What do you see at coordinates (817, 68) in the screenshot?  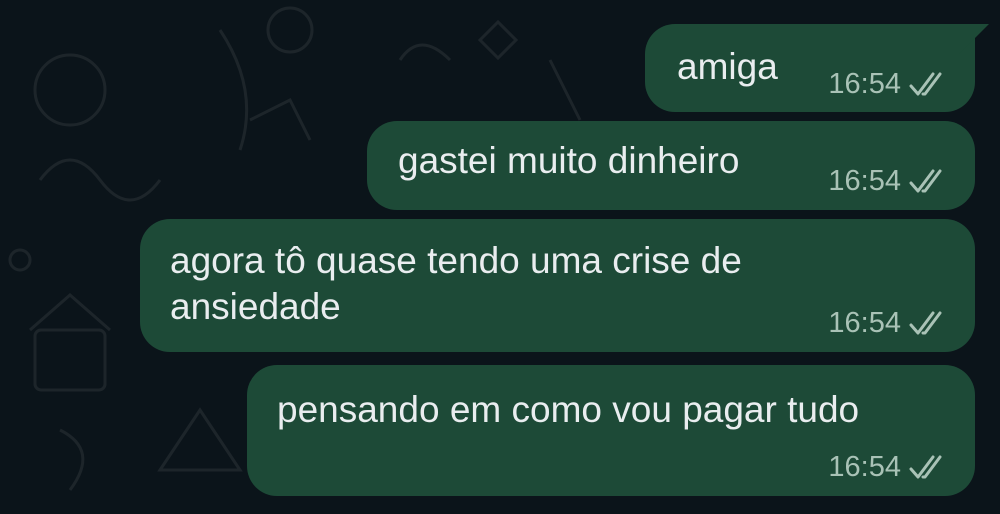 I see `message-bubble-outgoing: amiga 16:54` at bounding box center [817, 68].